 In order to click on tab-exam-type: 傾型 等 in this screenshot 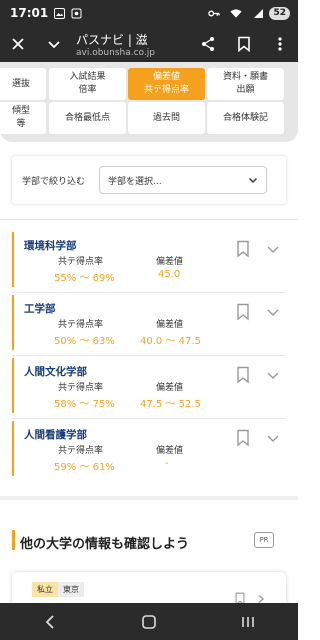, I will do `click(23, 118)`.